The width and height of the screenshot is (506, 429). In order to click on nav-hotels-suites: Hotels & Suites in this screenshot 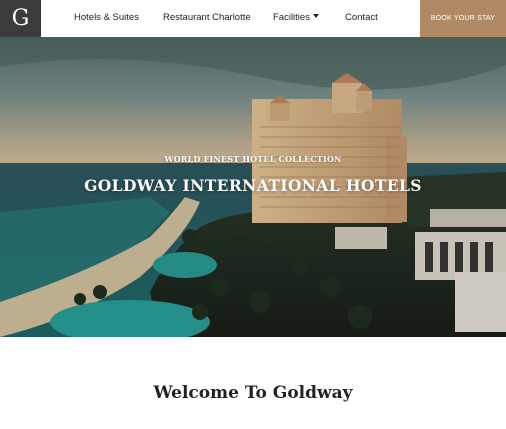, I will do `click(106, 18)`.